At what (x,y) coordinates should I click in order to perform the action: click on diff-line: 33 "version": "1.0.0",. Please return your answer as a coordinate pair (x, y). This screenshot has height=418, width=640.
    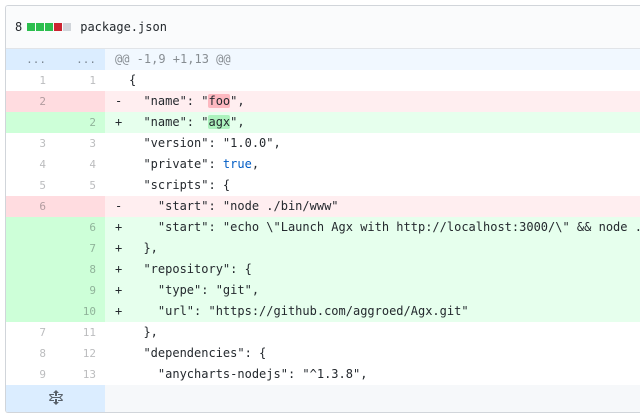
    Looking at the image, I should click on (323, 143).